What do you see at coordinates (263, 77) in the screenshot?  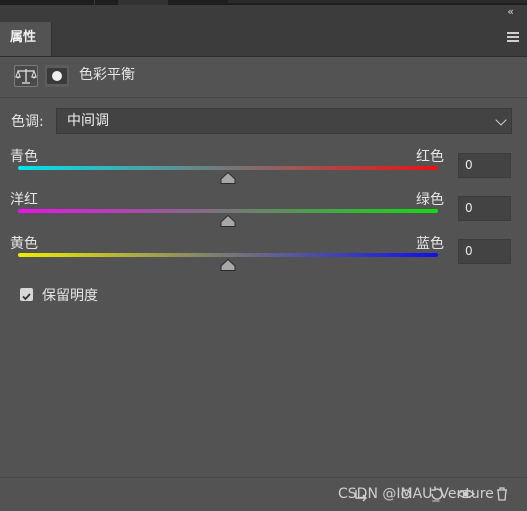 I see `adjustment-header: 色彩平衡` at bounding box center [263, 77].